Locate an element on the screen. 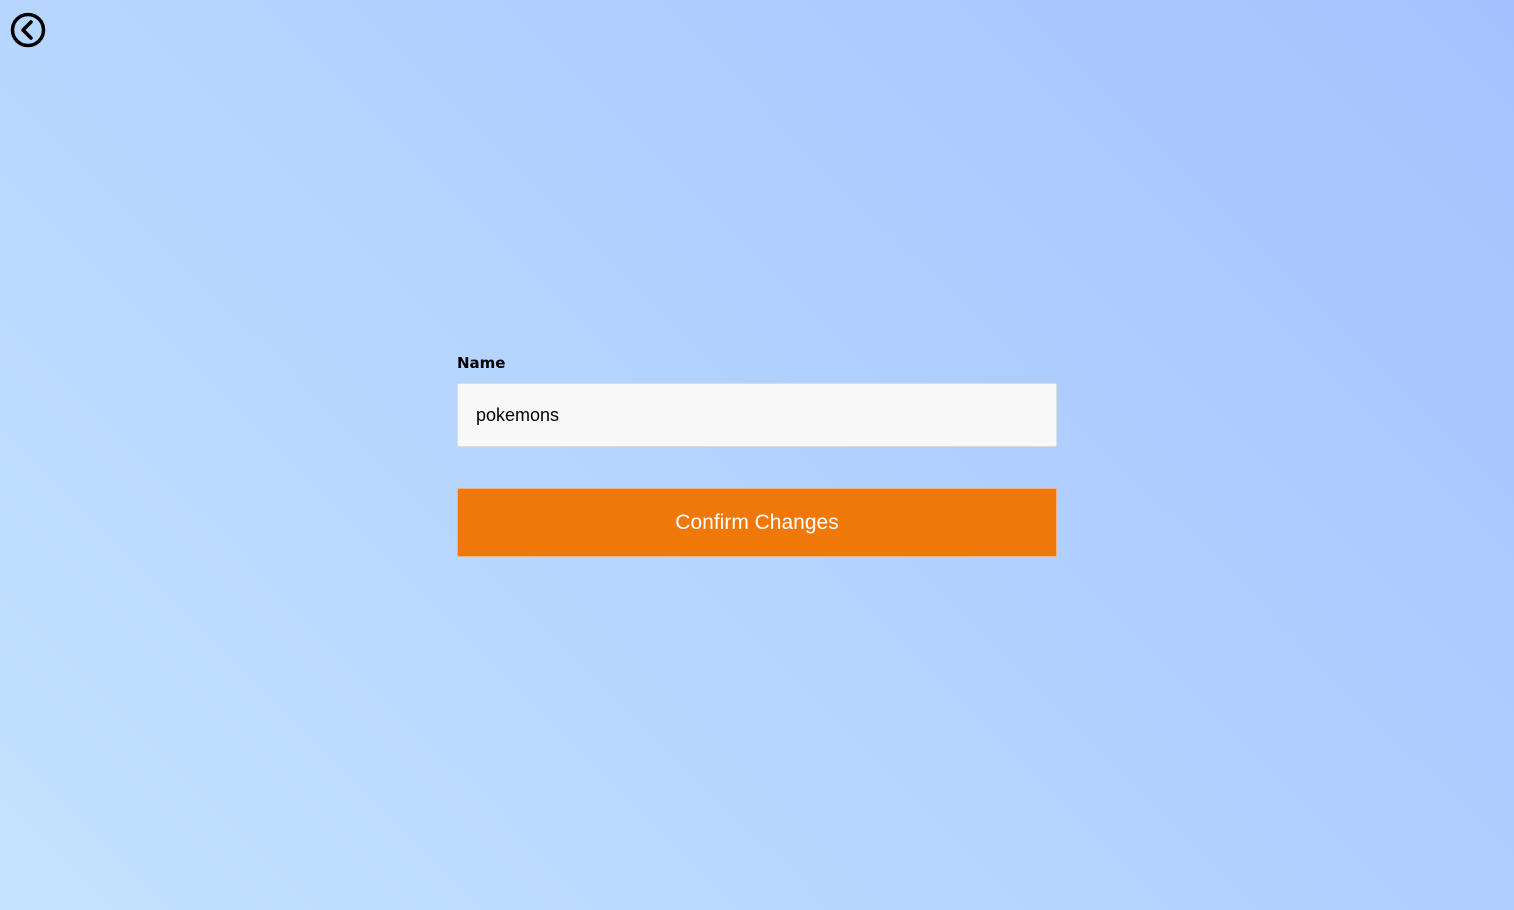  chevron-left-circle-icon is located at coordinates (28, 30).